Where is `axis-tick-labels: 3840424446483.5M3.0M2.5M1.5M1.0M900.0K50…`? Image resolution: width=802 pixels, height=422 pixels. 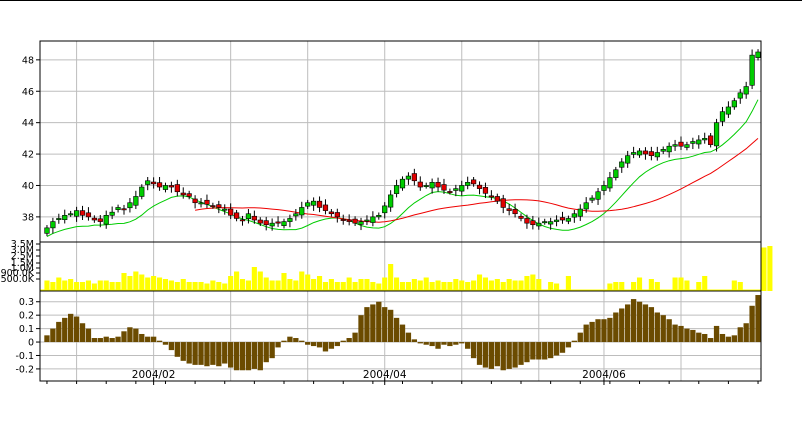 axis-tick-labels: 3840424446483.5M3.0M2.5M1.5M1.0M900.0K50… is located at coordinates (20, 215).